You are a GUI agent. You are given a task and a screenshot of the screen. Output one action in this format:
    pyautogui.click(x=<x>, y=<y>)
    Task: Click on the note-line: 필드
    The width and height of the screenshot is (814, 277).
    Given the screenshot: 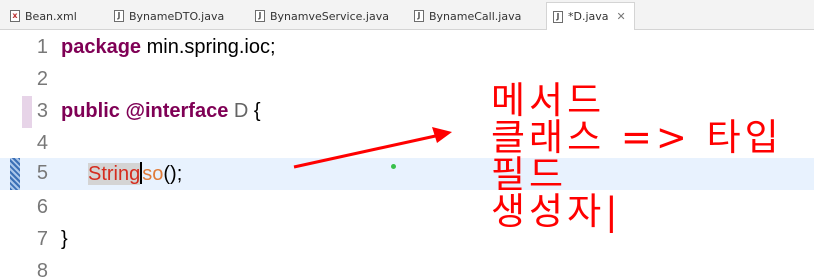 What is the action you would take?
    pyautogui.click(x=529, y=174)
    